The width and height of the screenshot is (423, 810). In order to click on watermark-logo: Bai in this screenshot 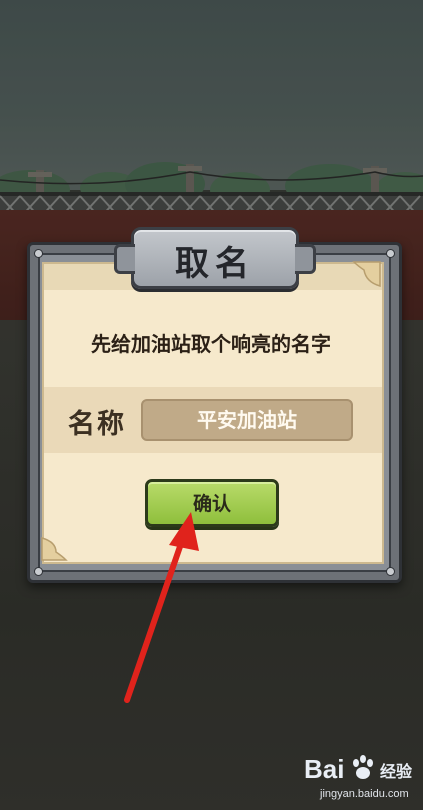, I will do `click(324, 769)`.